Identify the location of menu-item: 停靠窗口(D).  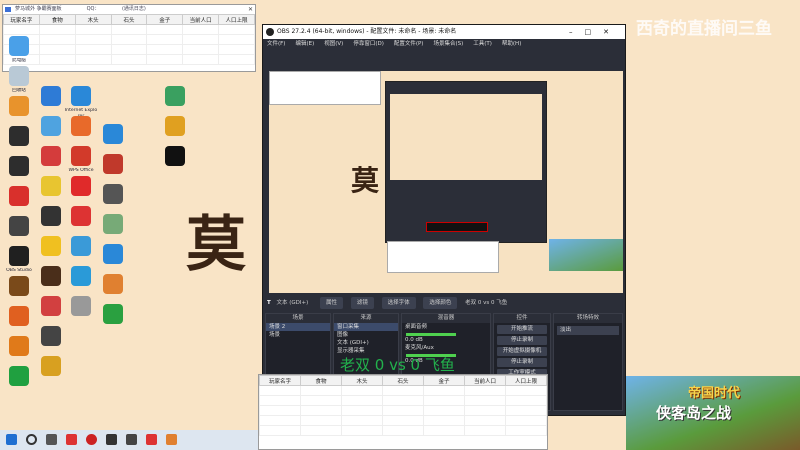
(368, 44).